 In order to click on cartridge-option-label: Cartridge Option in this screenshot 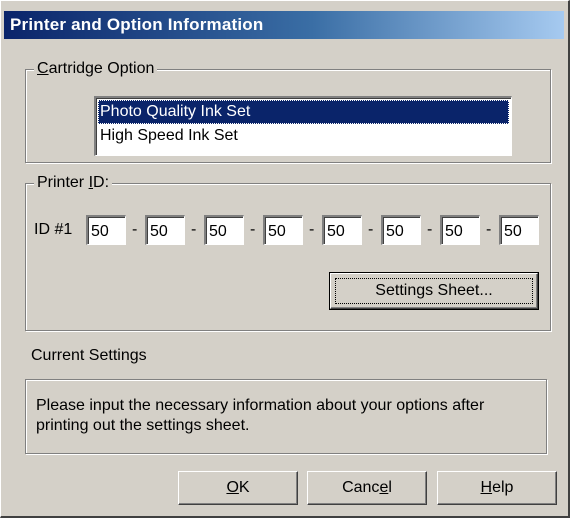, I will do `click(96, 69)`.